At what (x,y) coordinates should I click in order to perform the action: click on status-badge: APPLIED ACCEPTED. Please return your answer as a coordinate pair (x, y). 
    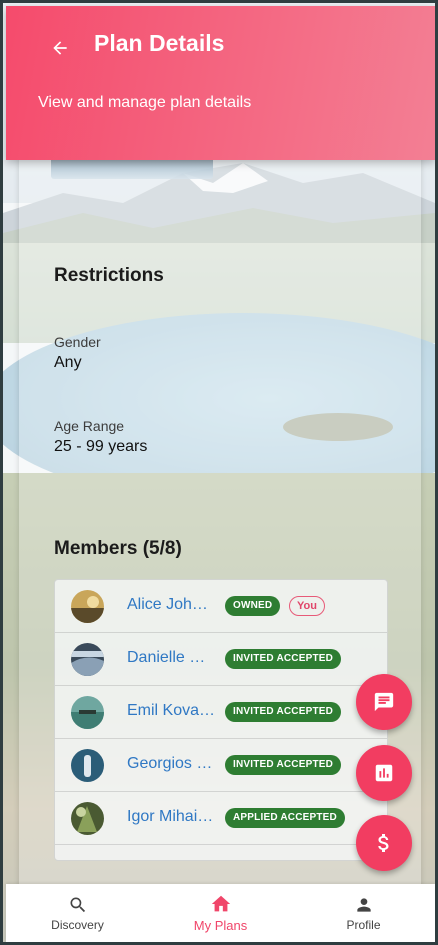
    Looking at the image, I should click on (285, 818).